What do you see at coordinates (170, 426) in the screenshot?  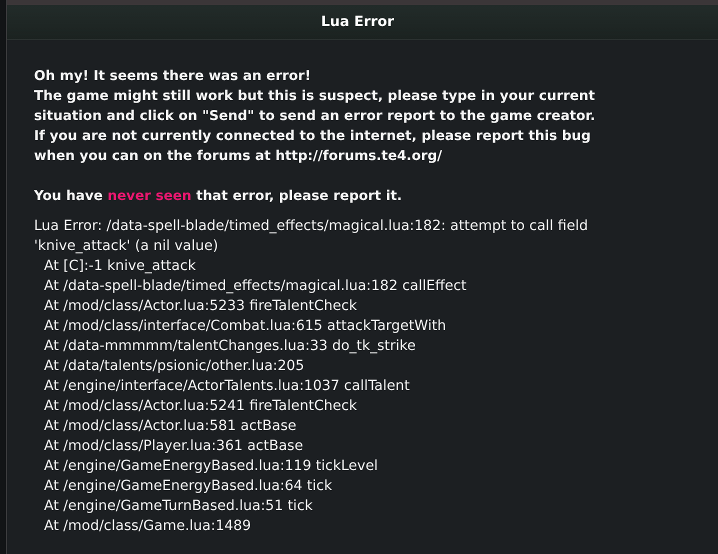 I see `traceback-line: At /mod/class/Actor.lua:581 actBase` at bounding box center [170, 426].